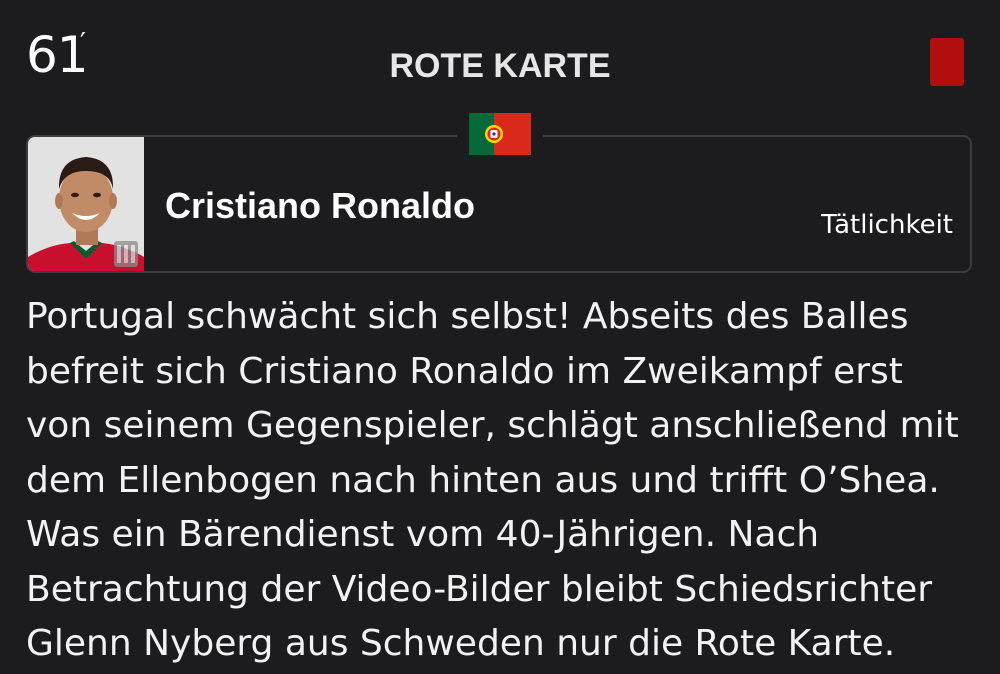 Image resolution: width=1000 pixels, height=674 pixels. What do you see at coordinates (320, 205) in the screenshot?
I see `player-name: Cristiano Ronaldo` at bounding box center [320, 205].